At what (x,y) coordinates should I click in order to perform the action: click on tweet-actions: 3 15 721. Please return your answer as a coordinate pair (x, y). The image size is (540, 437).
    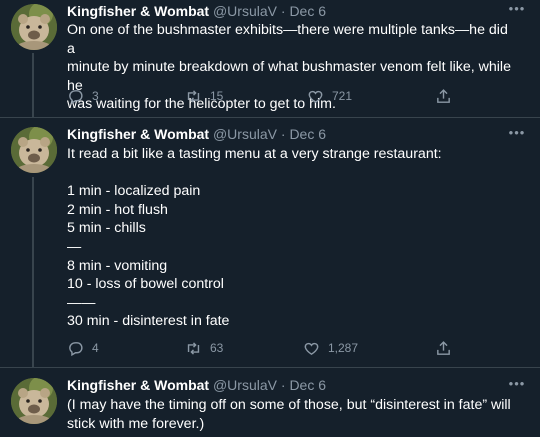
    Looking at the image, I should click on (258, 96).